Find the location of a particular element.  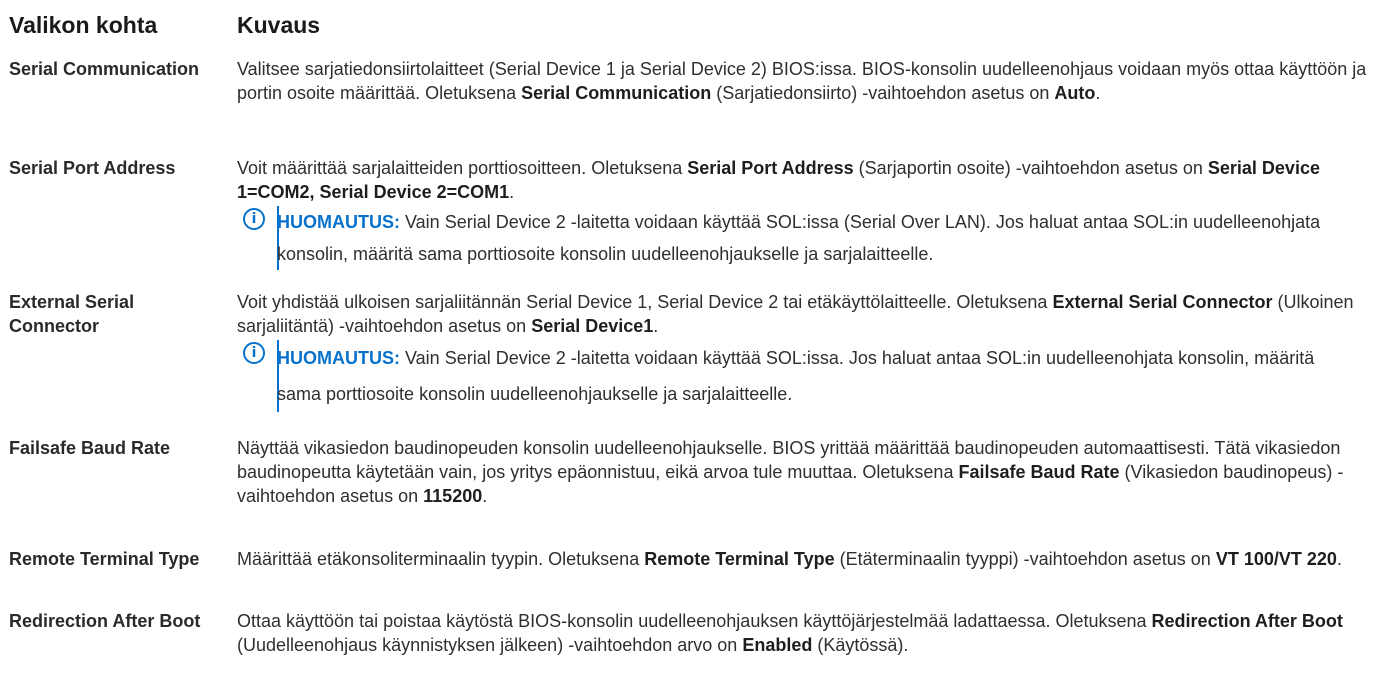

row-term: Serial Communication is located at coordinates (104, 69).